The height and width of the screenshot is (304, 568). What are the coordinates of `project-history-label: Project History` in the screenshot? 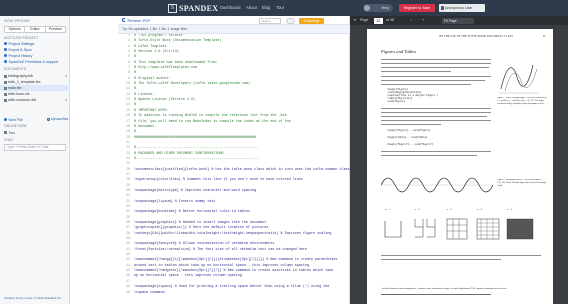 It's located at (20, 55).